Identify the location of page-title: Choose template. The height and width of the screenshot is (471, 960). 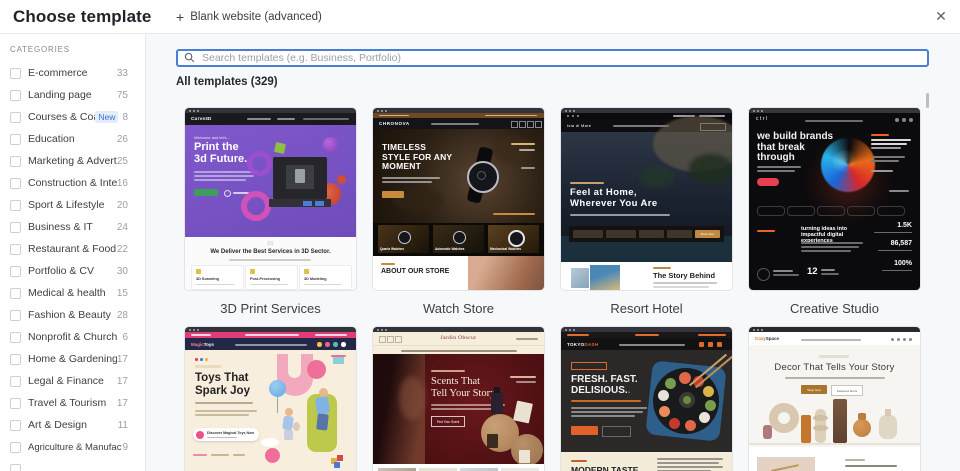
(82, 16).